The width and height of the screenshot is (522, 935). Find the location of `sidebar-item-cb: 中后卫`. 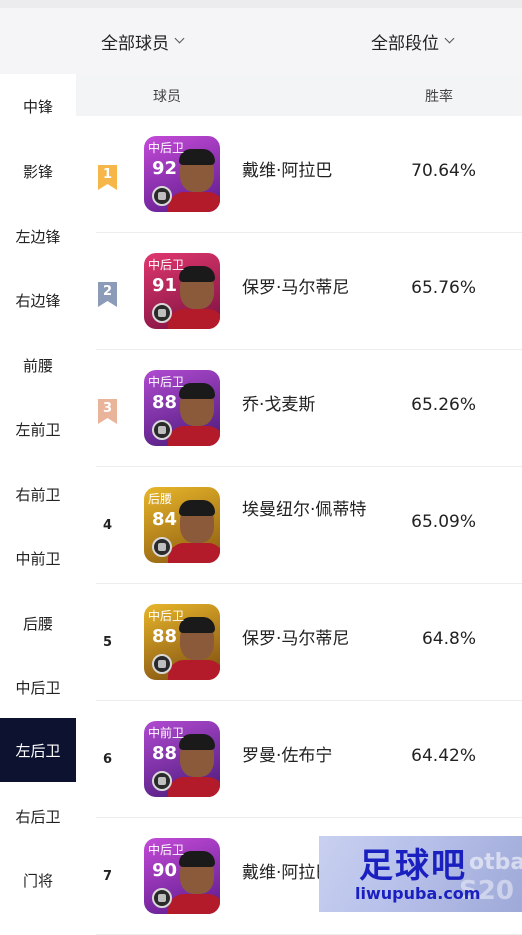

sidebar-item-cb: 中后卫 is located at coordinates (38, 687).